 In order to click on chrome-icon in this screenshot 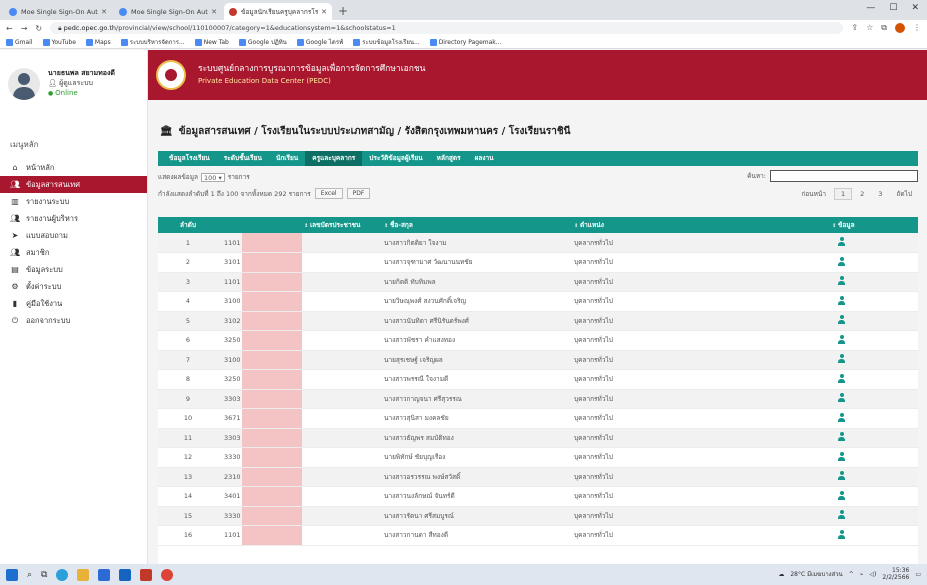, I will do `click(167, 574)`.